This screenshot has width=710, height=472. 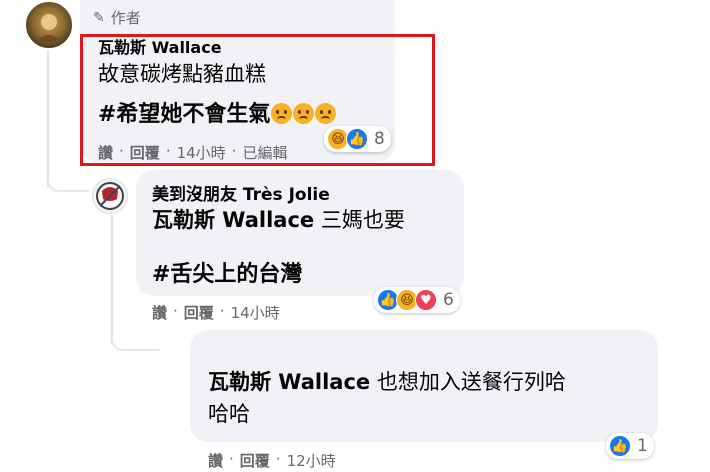 I want to click on comment-author: 瓦勒斯 Wallace, so click(x=160, y=46).